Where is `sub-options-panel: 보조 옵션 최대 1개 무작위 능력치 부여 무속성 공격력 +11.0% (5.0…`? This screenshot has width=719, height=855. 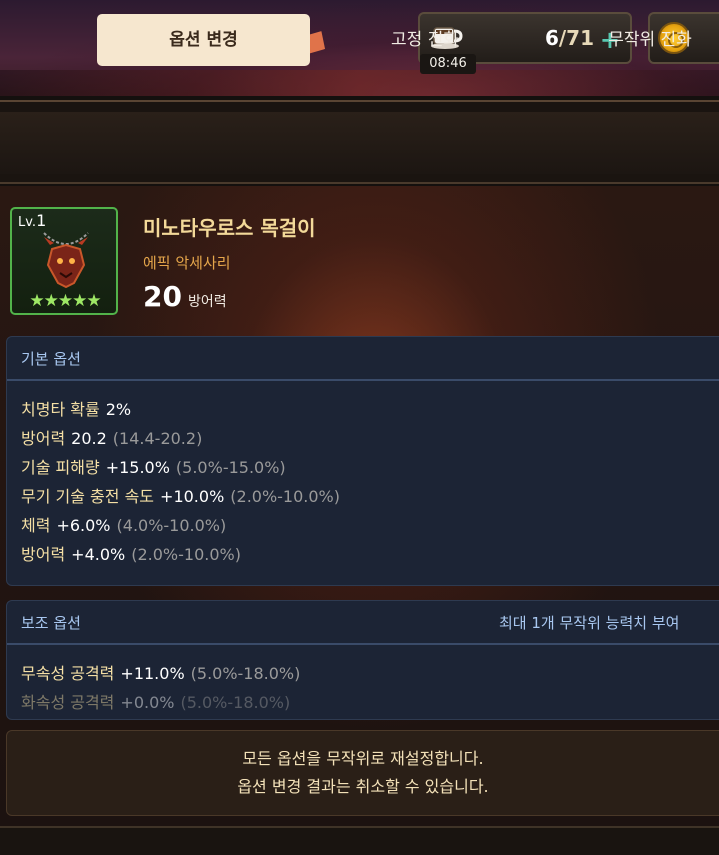 sub-options-panel: 보조 옵션 최대 1개 무작위 능력치 부여 무속성 공격력 +11.0% (5.0… is located at coordinates (362, 660).